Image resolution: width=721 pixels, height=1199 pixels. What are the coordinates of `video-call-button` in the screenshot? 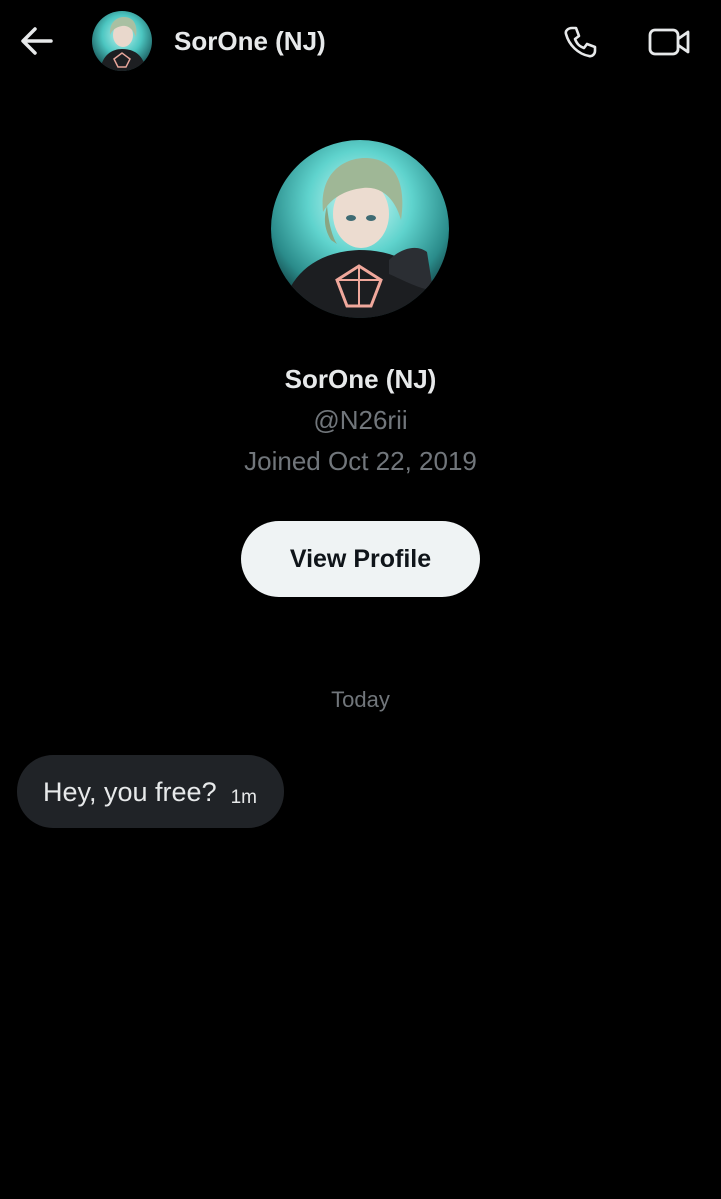 It's located at (669, 42).